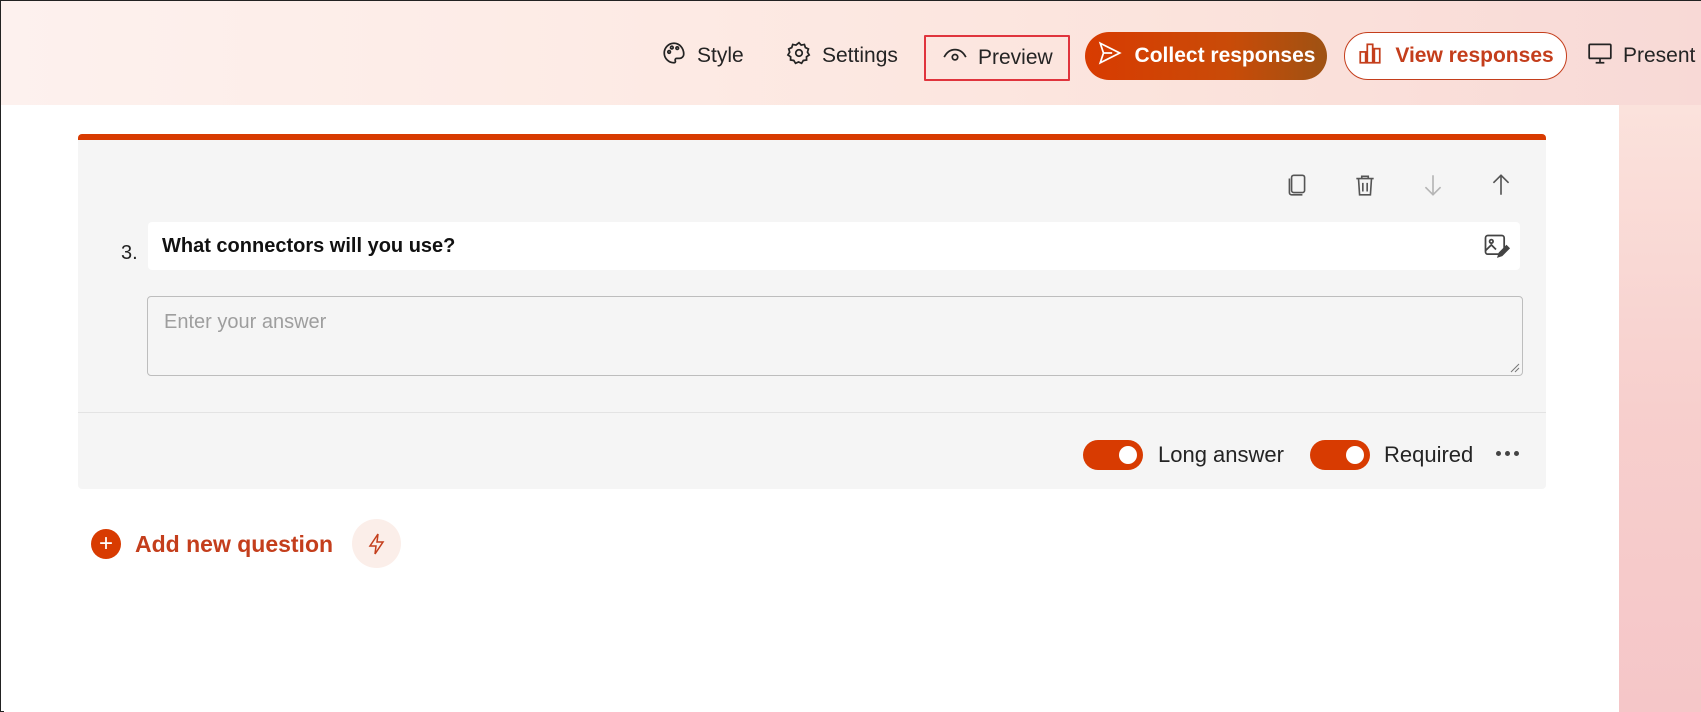 The image size is (1701, 712). Describe the element at coordinates (1110, 56) in the screenshot. I see `send-icon` at that location.